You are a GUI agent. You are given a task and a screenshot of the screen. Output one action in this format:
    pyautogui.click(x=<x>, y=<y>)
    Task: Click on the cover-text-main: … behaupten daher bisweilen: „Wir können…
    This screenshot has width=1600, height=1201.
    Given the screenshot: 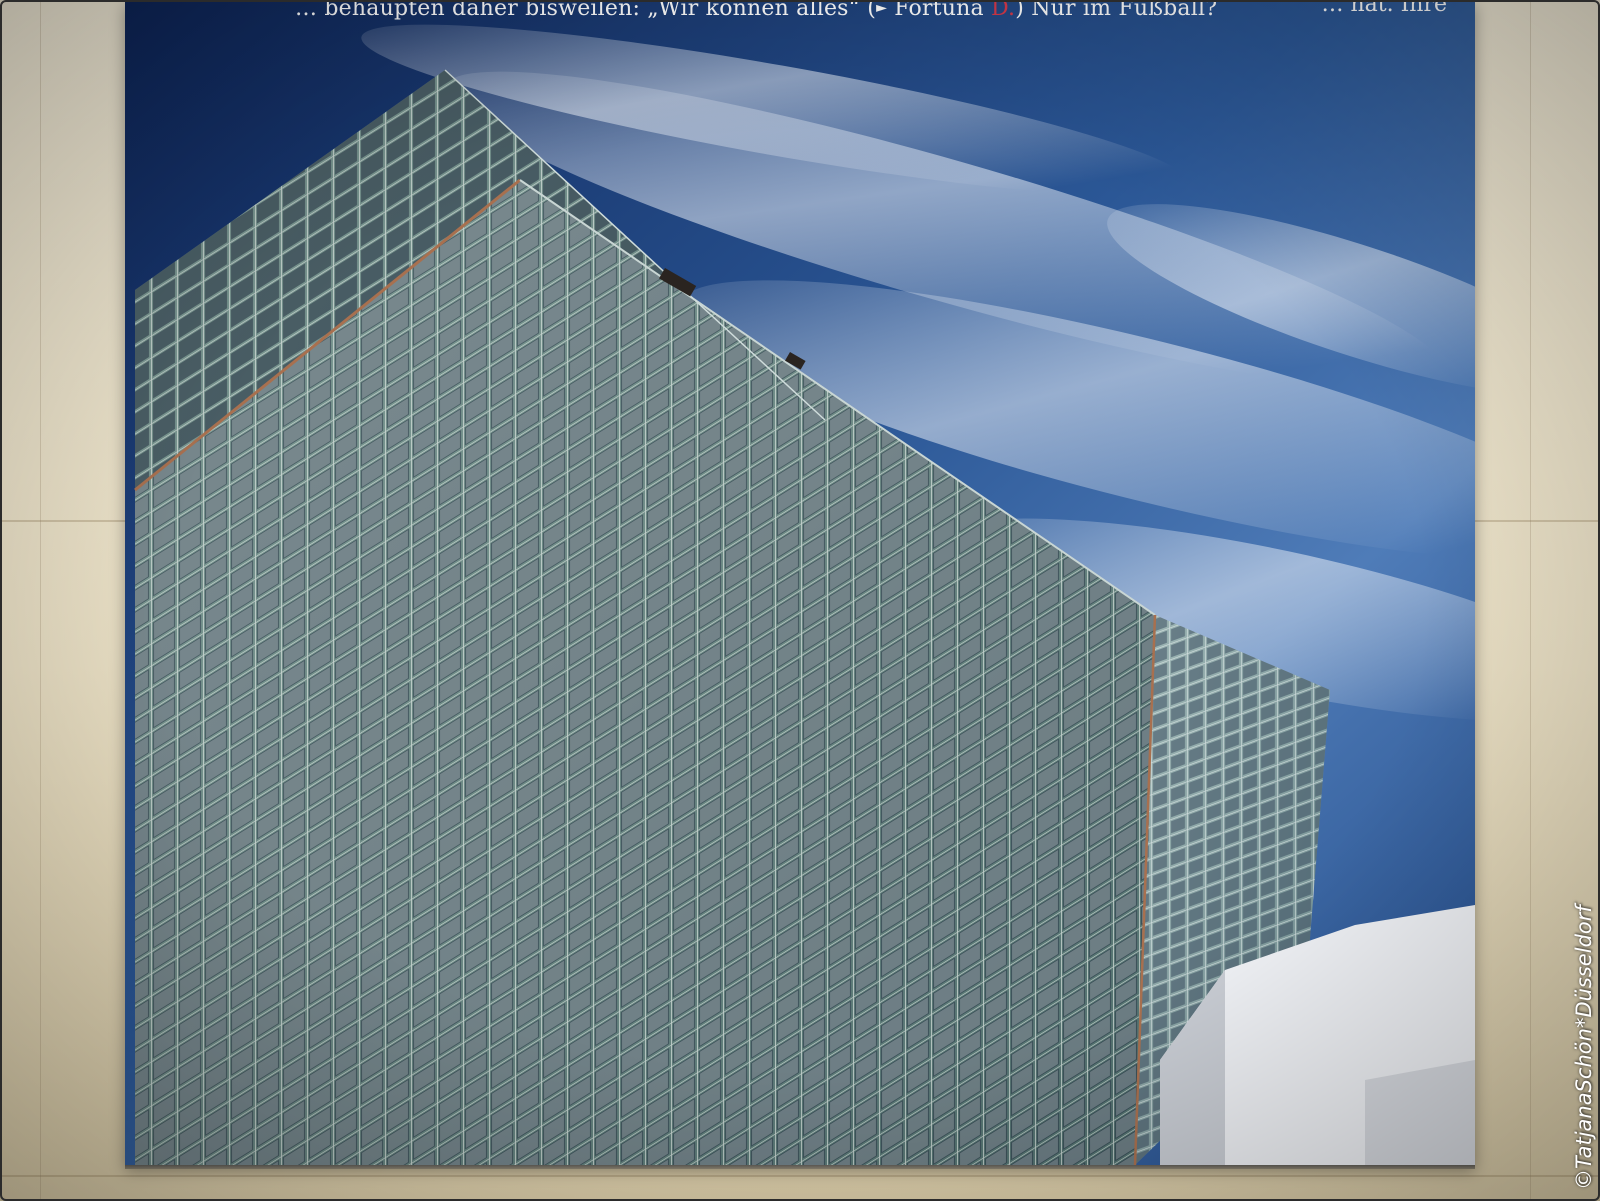 What is the action you would take?
    pyautogui.click(x=586, y=10)
    